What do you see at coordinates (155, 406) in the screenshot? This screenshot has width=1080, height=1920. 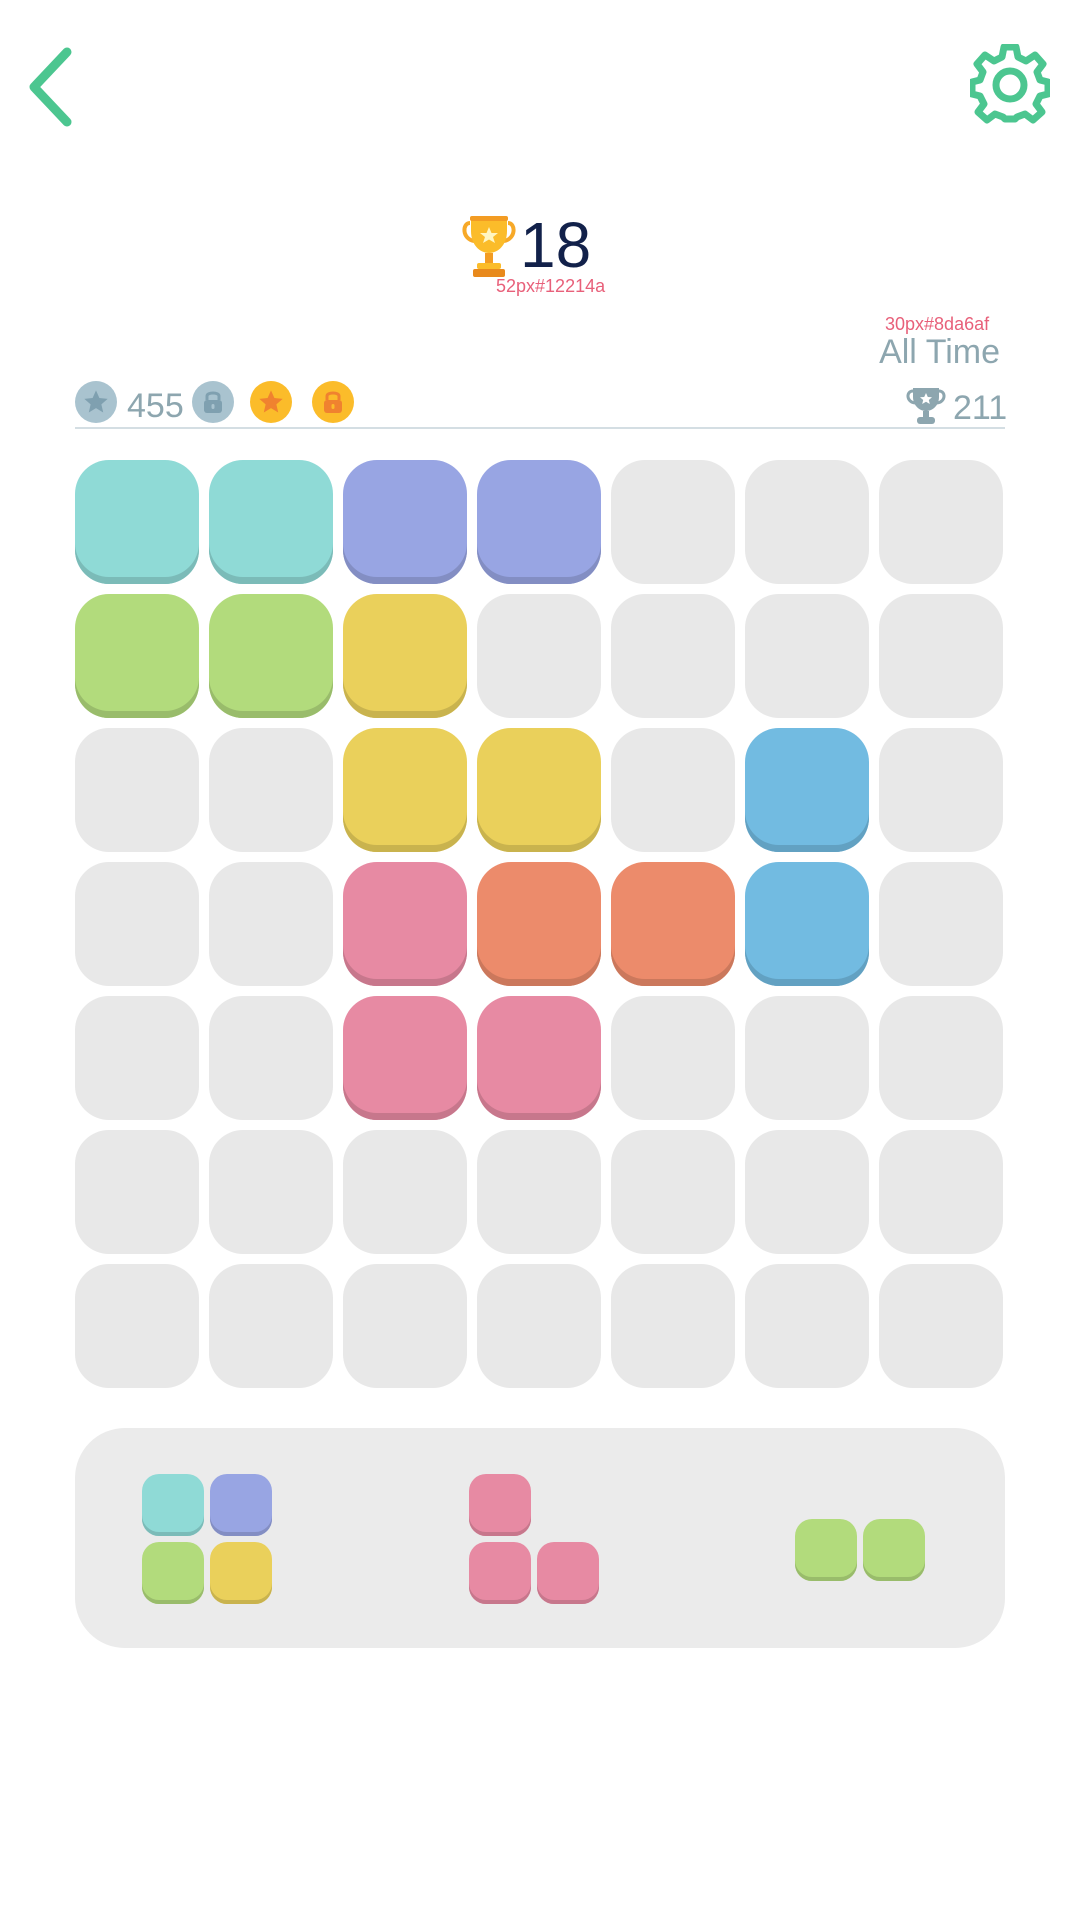 I see `stars-count: 455` at bounding box center [155, 406].